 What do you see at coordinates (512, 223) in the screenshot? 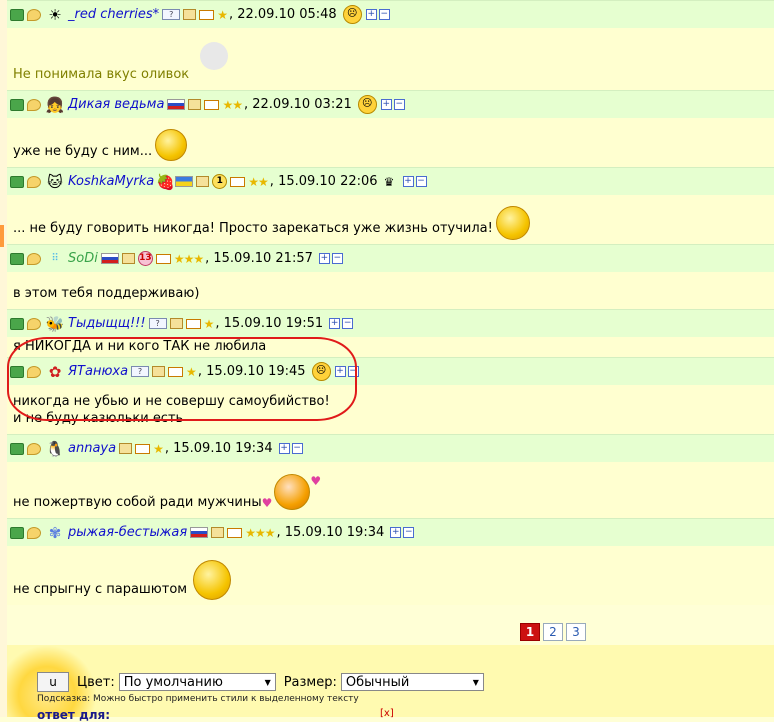
I see `shocked-smiley-icon` at bounding box center [512, 223].